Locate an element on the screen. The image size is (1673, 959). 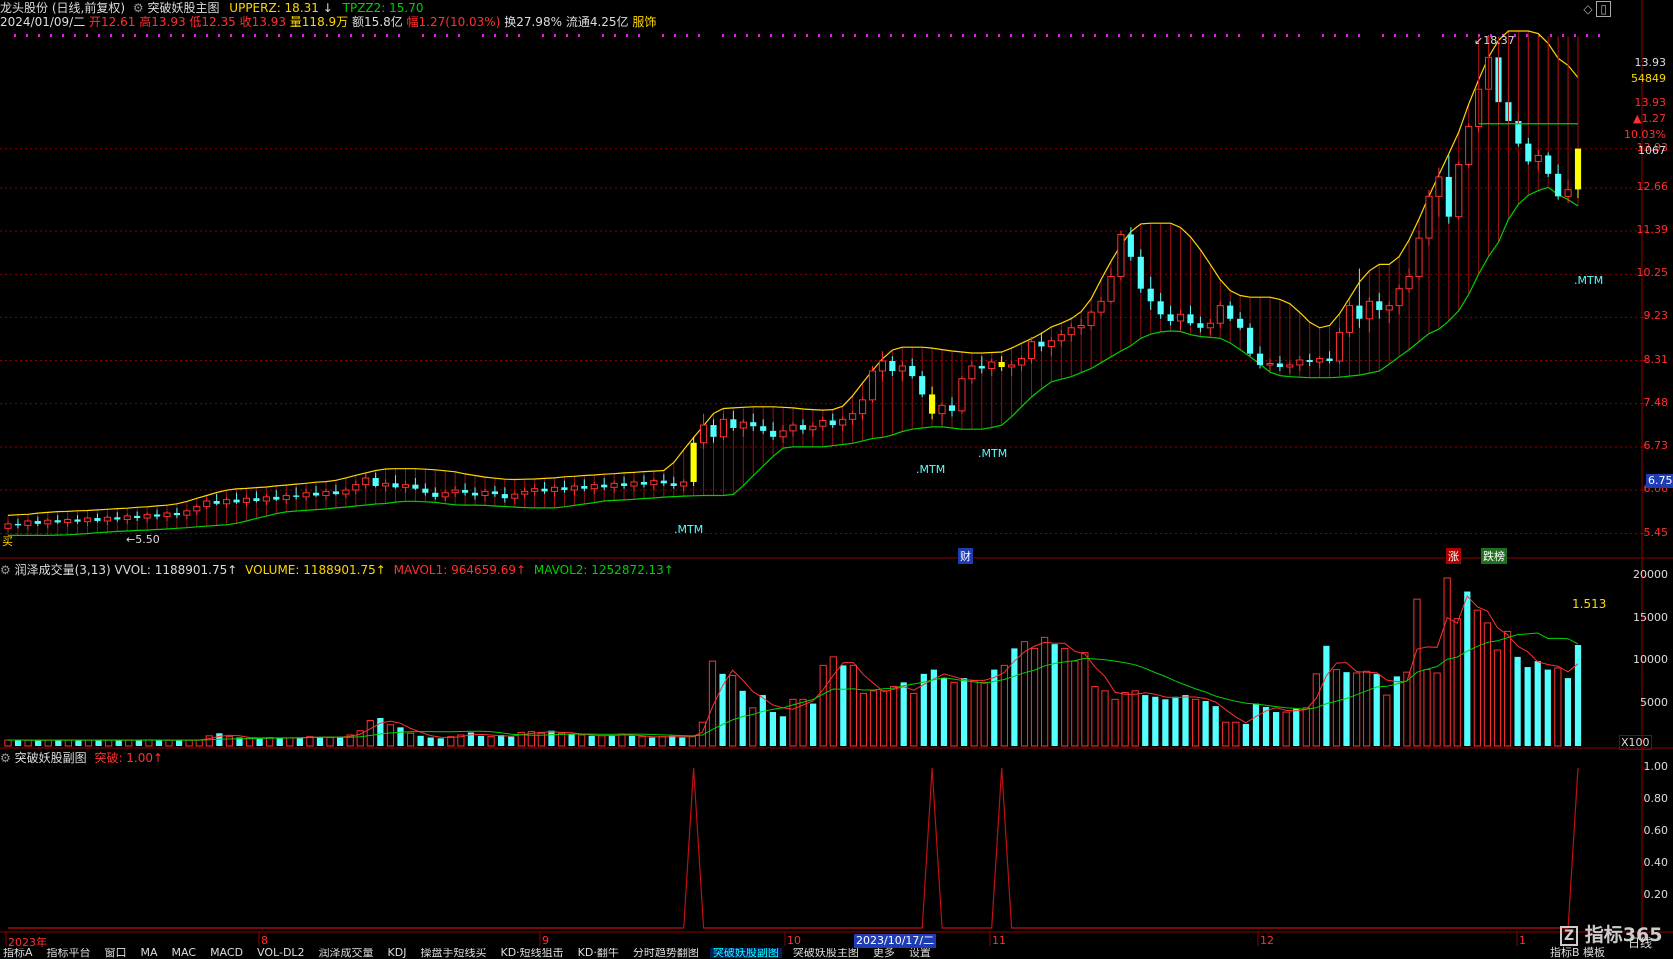
indicator-tab: 操盘手短线买 is located at coordinates (453, 953).